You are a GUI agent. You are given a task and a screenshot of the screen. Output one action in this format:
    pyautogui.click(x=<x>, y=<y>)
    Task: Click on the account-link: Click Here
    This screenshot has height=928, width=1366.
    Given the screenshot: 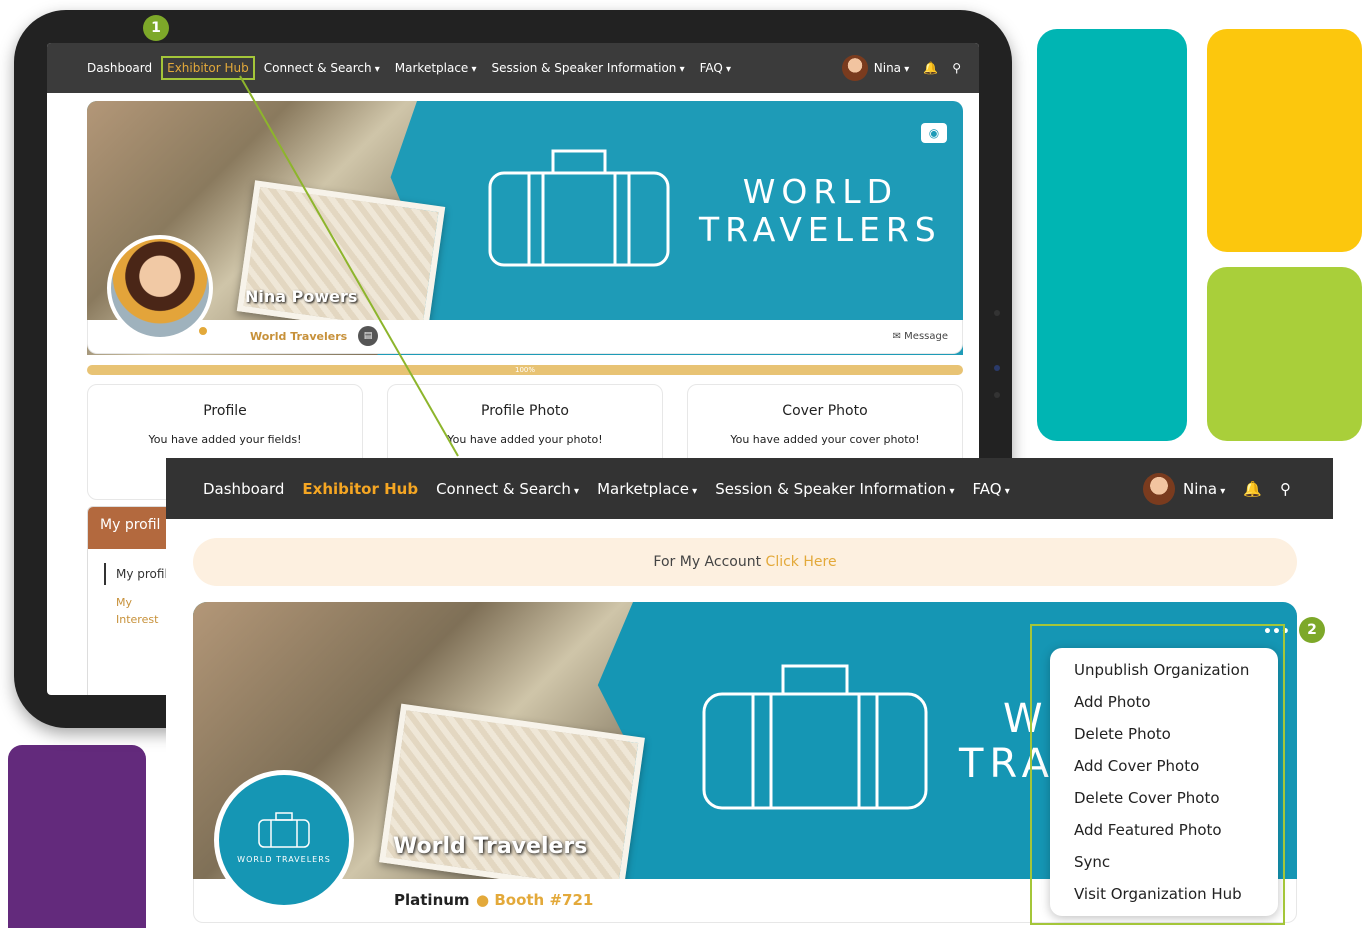 What is the action you would take?
    pyautogui.click(x=801, y=562)
    